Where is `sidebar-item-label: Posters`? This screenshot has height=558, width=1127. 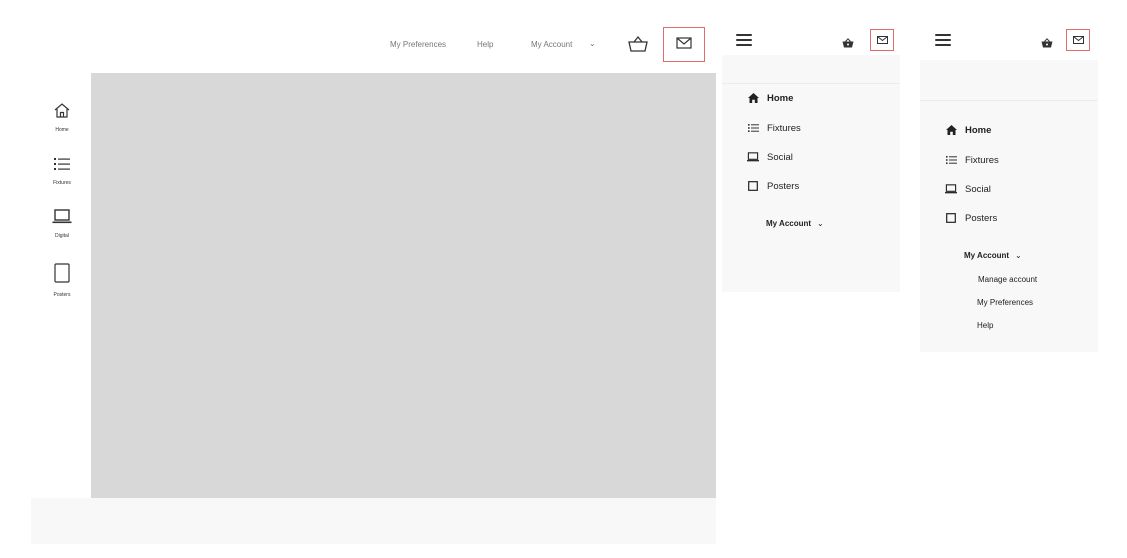
sidebar-item-label: Posters is located at coordinates (62, 295).